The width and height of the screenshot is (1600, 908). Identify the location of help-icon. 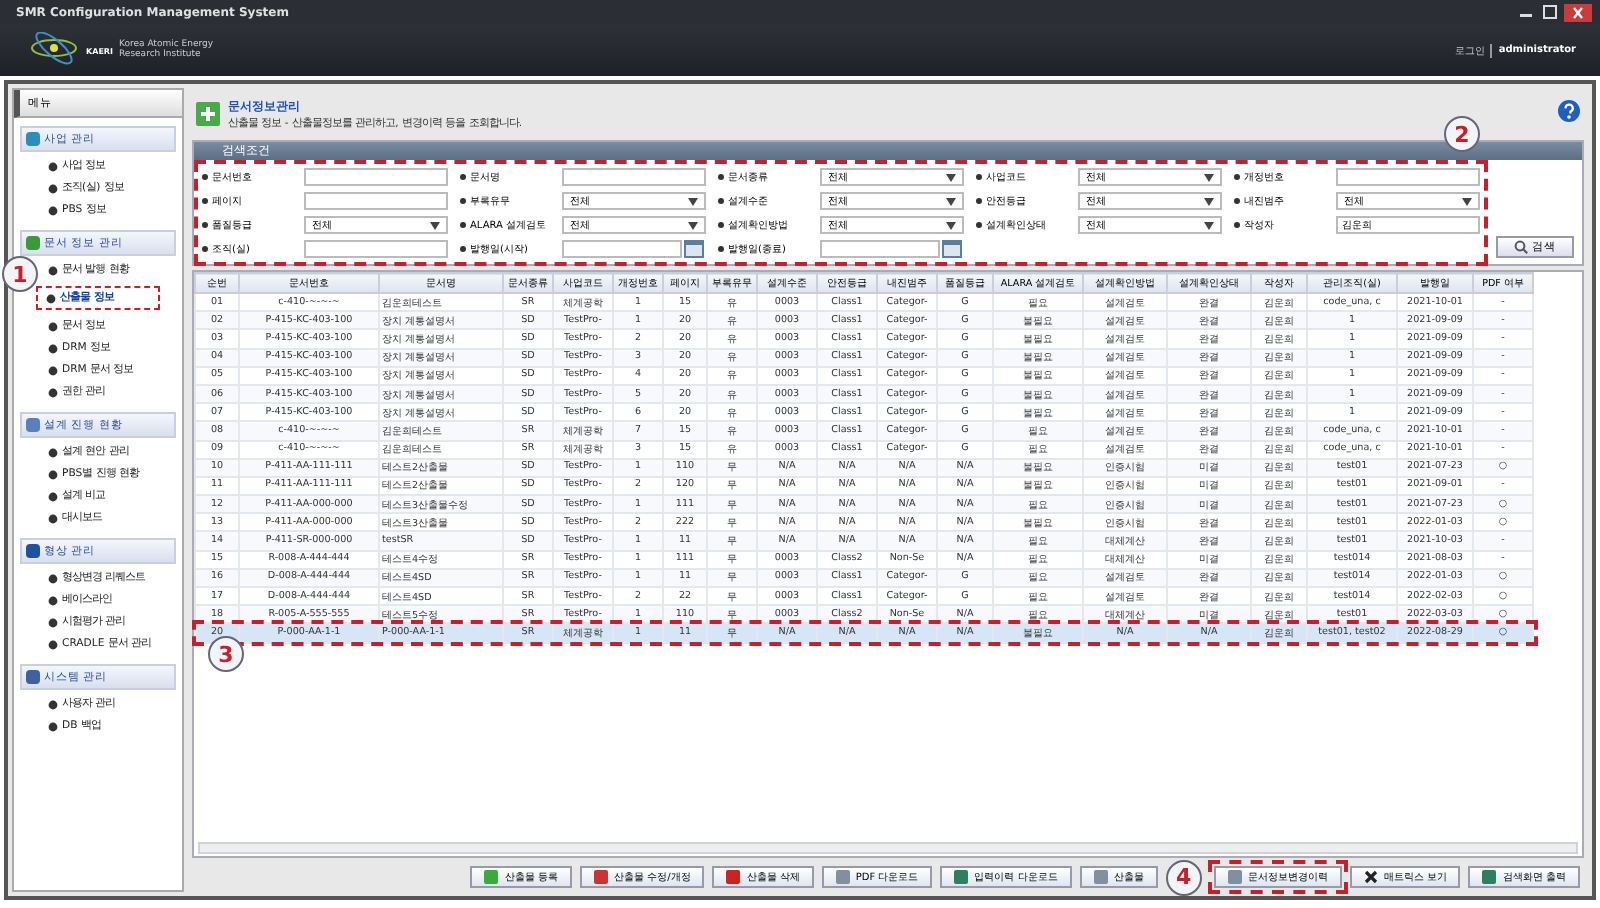
(1569, 111).